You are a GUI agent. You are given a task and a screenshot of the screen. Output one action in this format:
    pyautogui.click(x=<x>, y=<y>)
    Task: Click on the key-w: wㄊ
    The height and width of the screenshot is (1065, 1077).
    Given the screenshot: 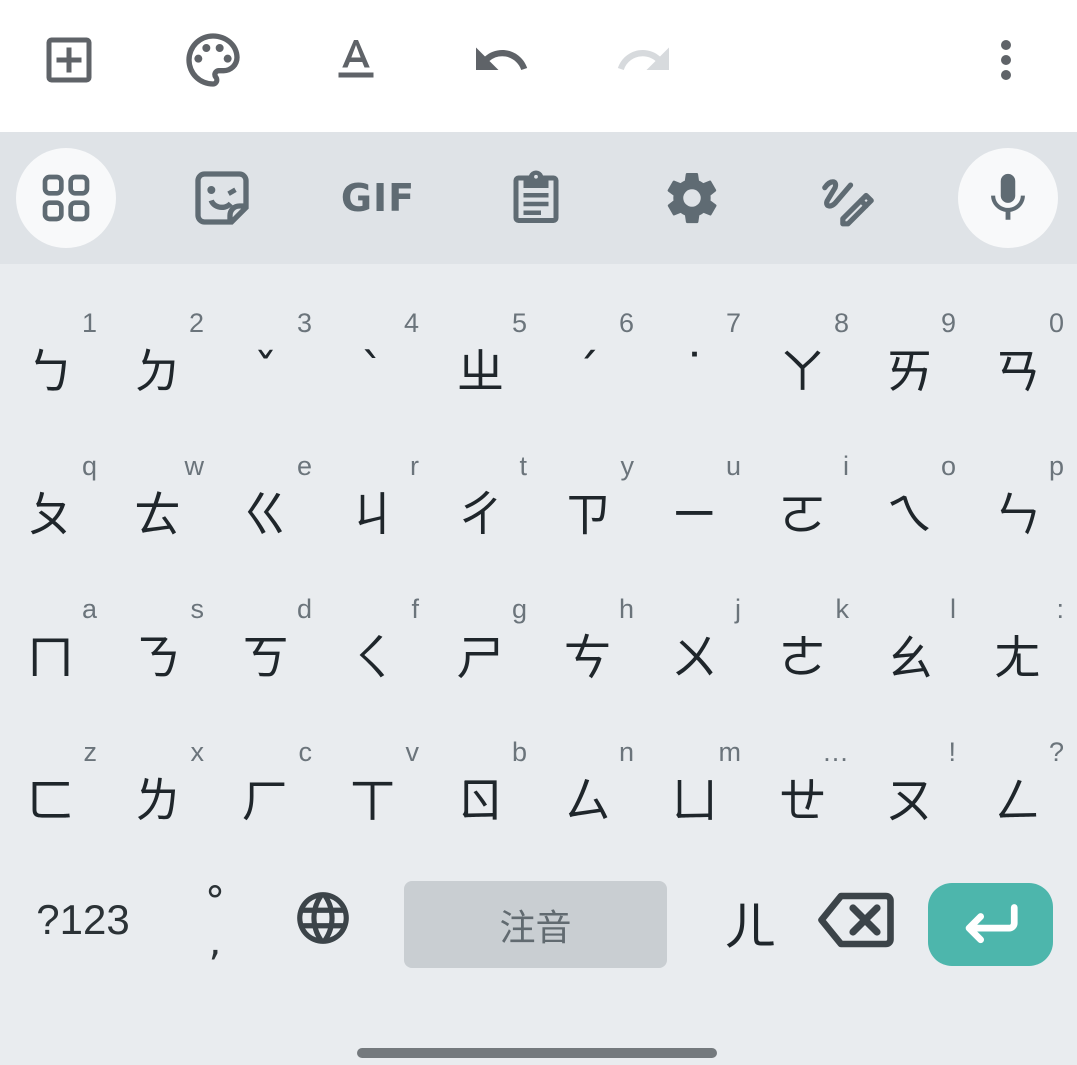 What is the action you would take?
    pyautogui.click(x=160, y=492)
    